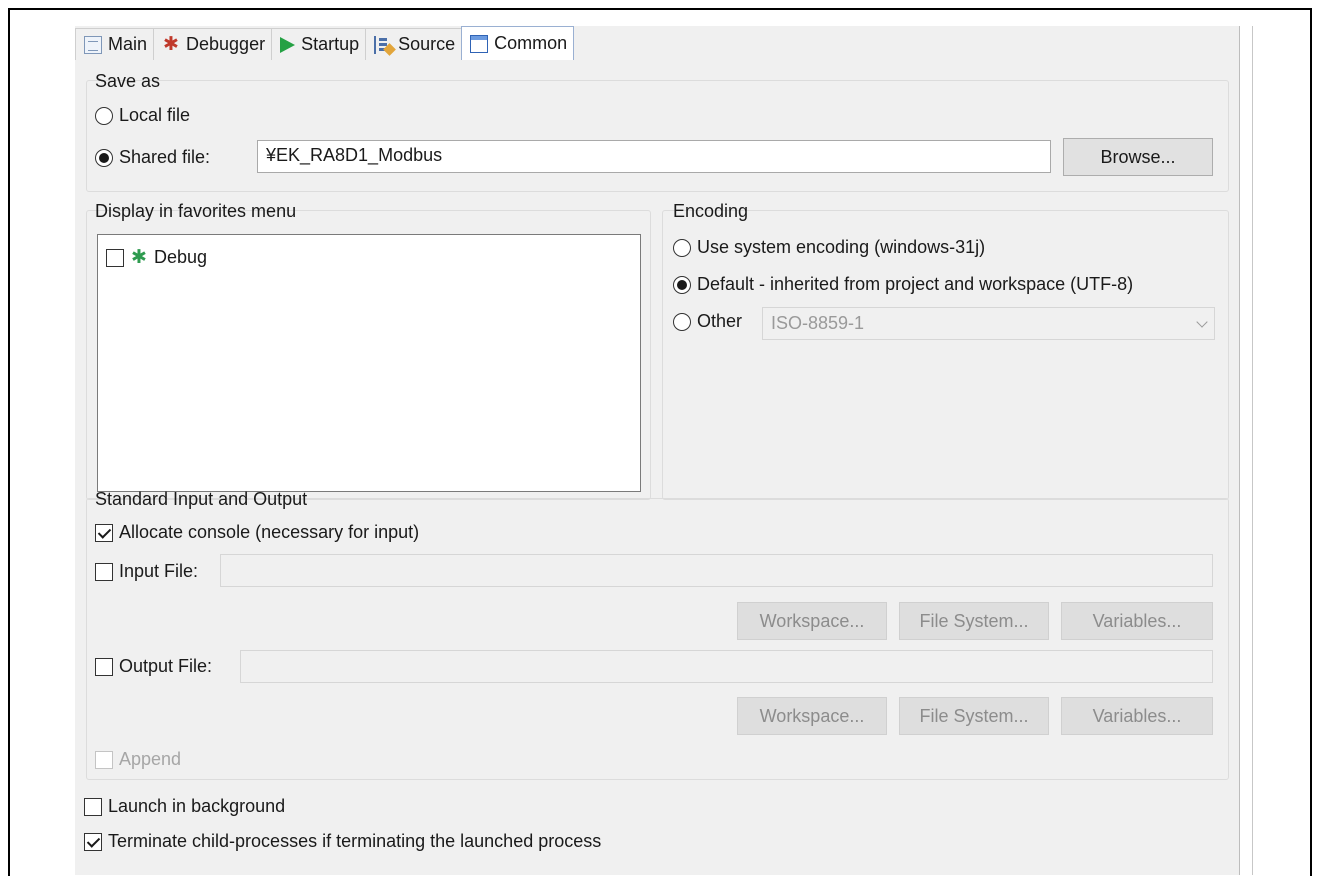  I want to click on other-encoding-option: Other, so click(707, 321).